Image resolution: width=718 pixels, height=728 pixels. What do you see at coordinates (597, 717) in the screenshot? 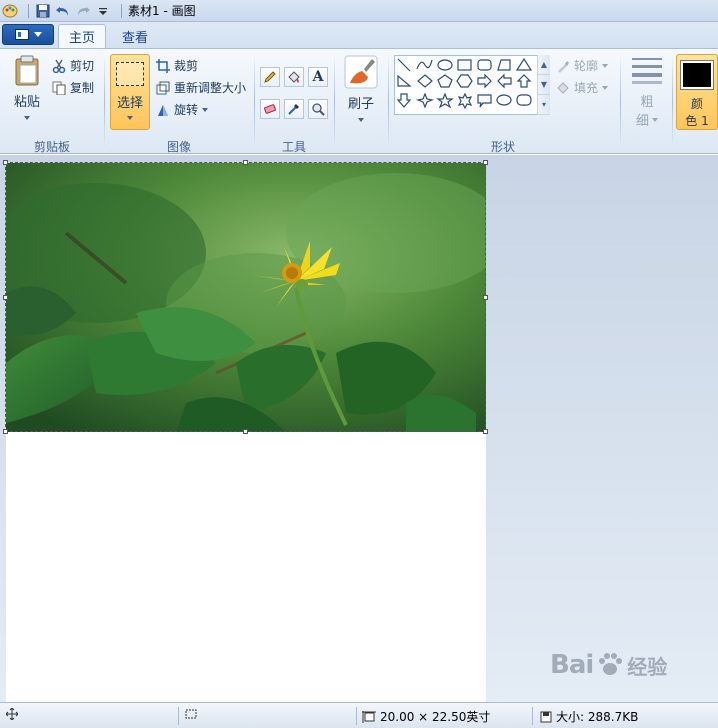
I see `file-size-text: 大小: 288.7KB` at bounding box center [597, 717].